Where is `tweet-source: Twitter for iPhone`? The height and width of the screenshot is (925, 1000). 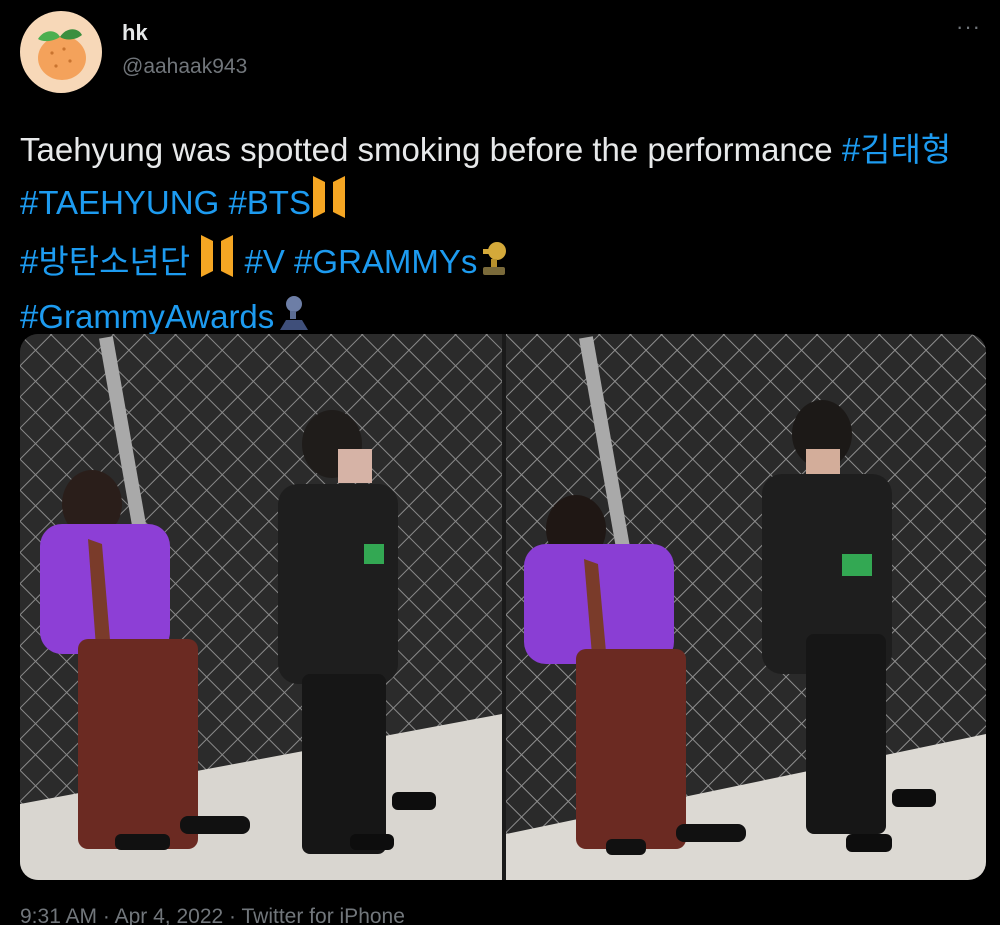 tweet-source: Twitter for iPhone is located at coordinates (323, 915).